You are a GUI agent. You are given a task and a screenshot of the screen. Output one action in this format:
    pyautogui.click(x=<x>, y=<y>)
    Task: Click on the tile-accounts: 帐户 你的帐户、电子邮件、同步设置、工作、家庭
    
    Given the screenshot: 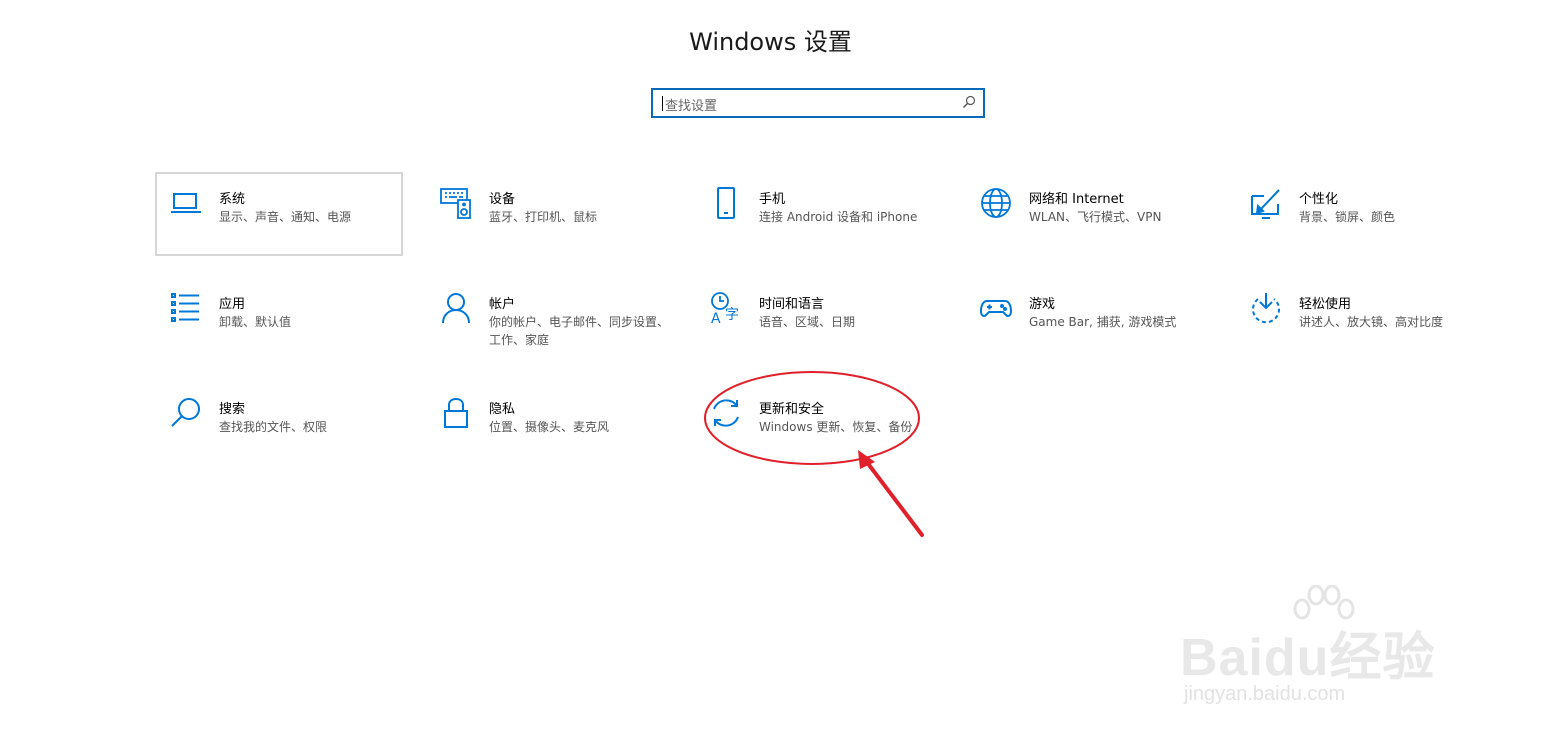 What is the action you would take?
    pyautogui.click(x=549, y=319)
    